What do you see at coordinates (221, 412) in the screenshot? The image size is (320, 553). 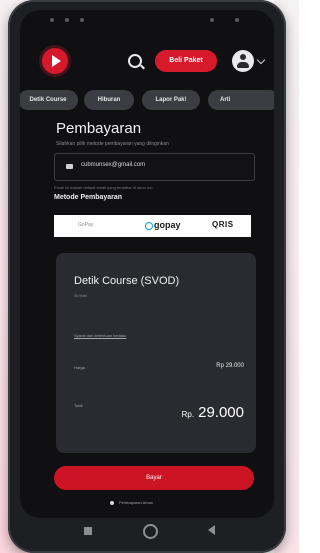 I see `total-value: 29.000` at bounding box center [221, 412].